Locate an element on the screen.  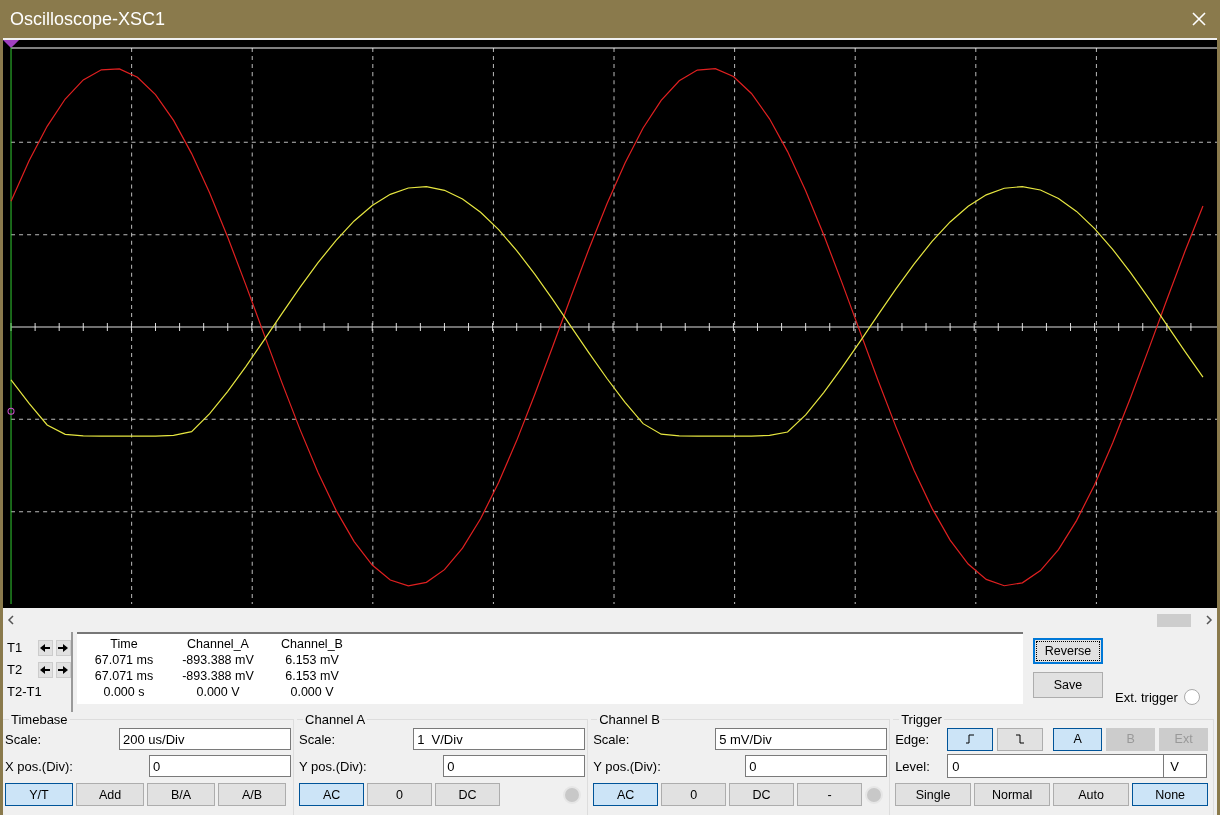
coupling-button: - is located at coordinates (830, 794).